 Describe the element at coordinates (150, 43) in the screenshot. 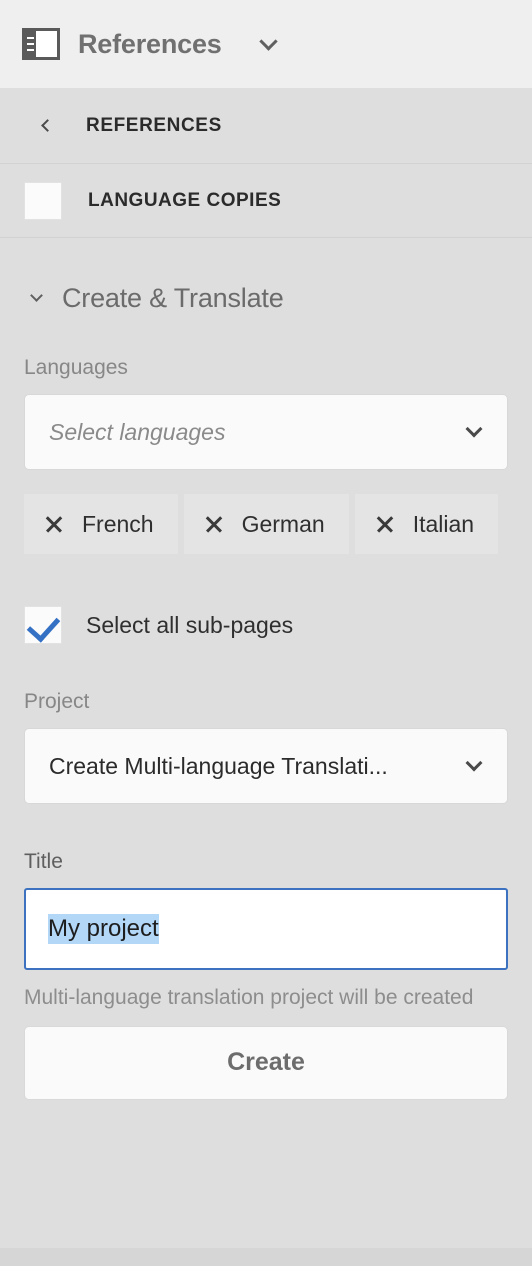

I see `rail-title: References` at that location.